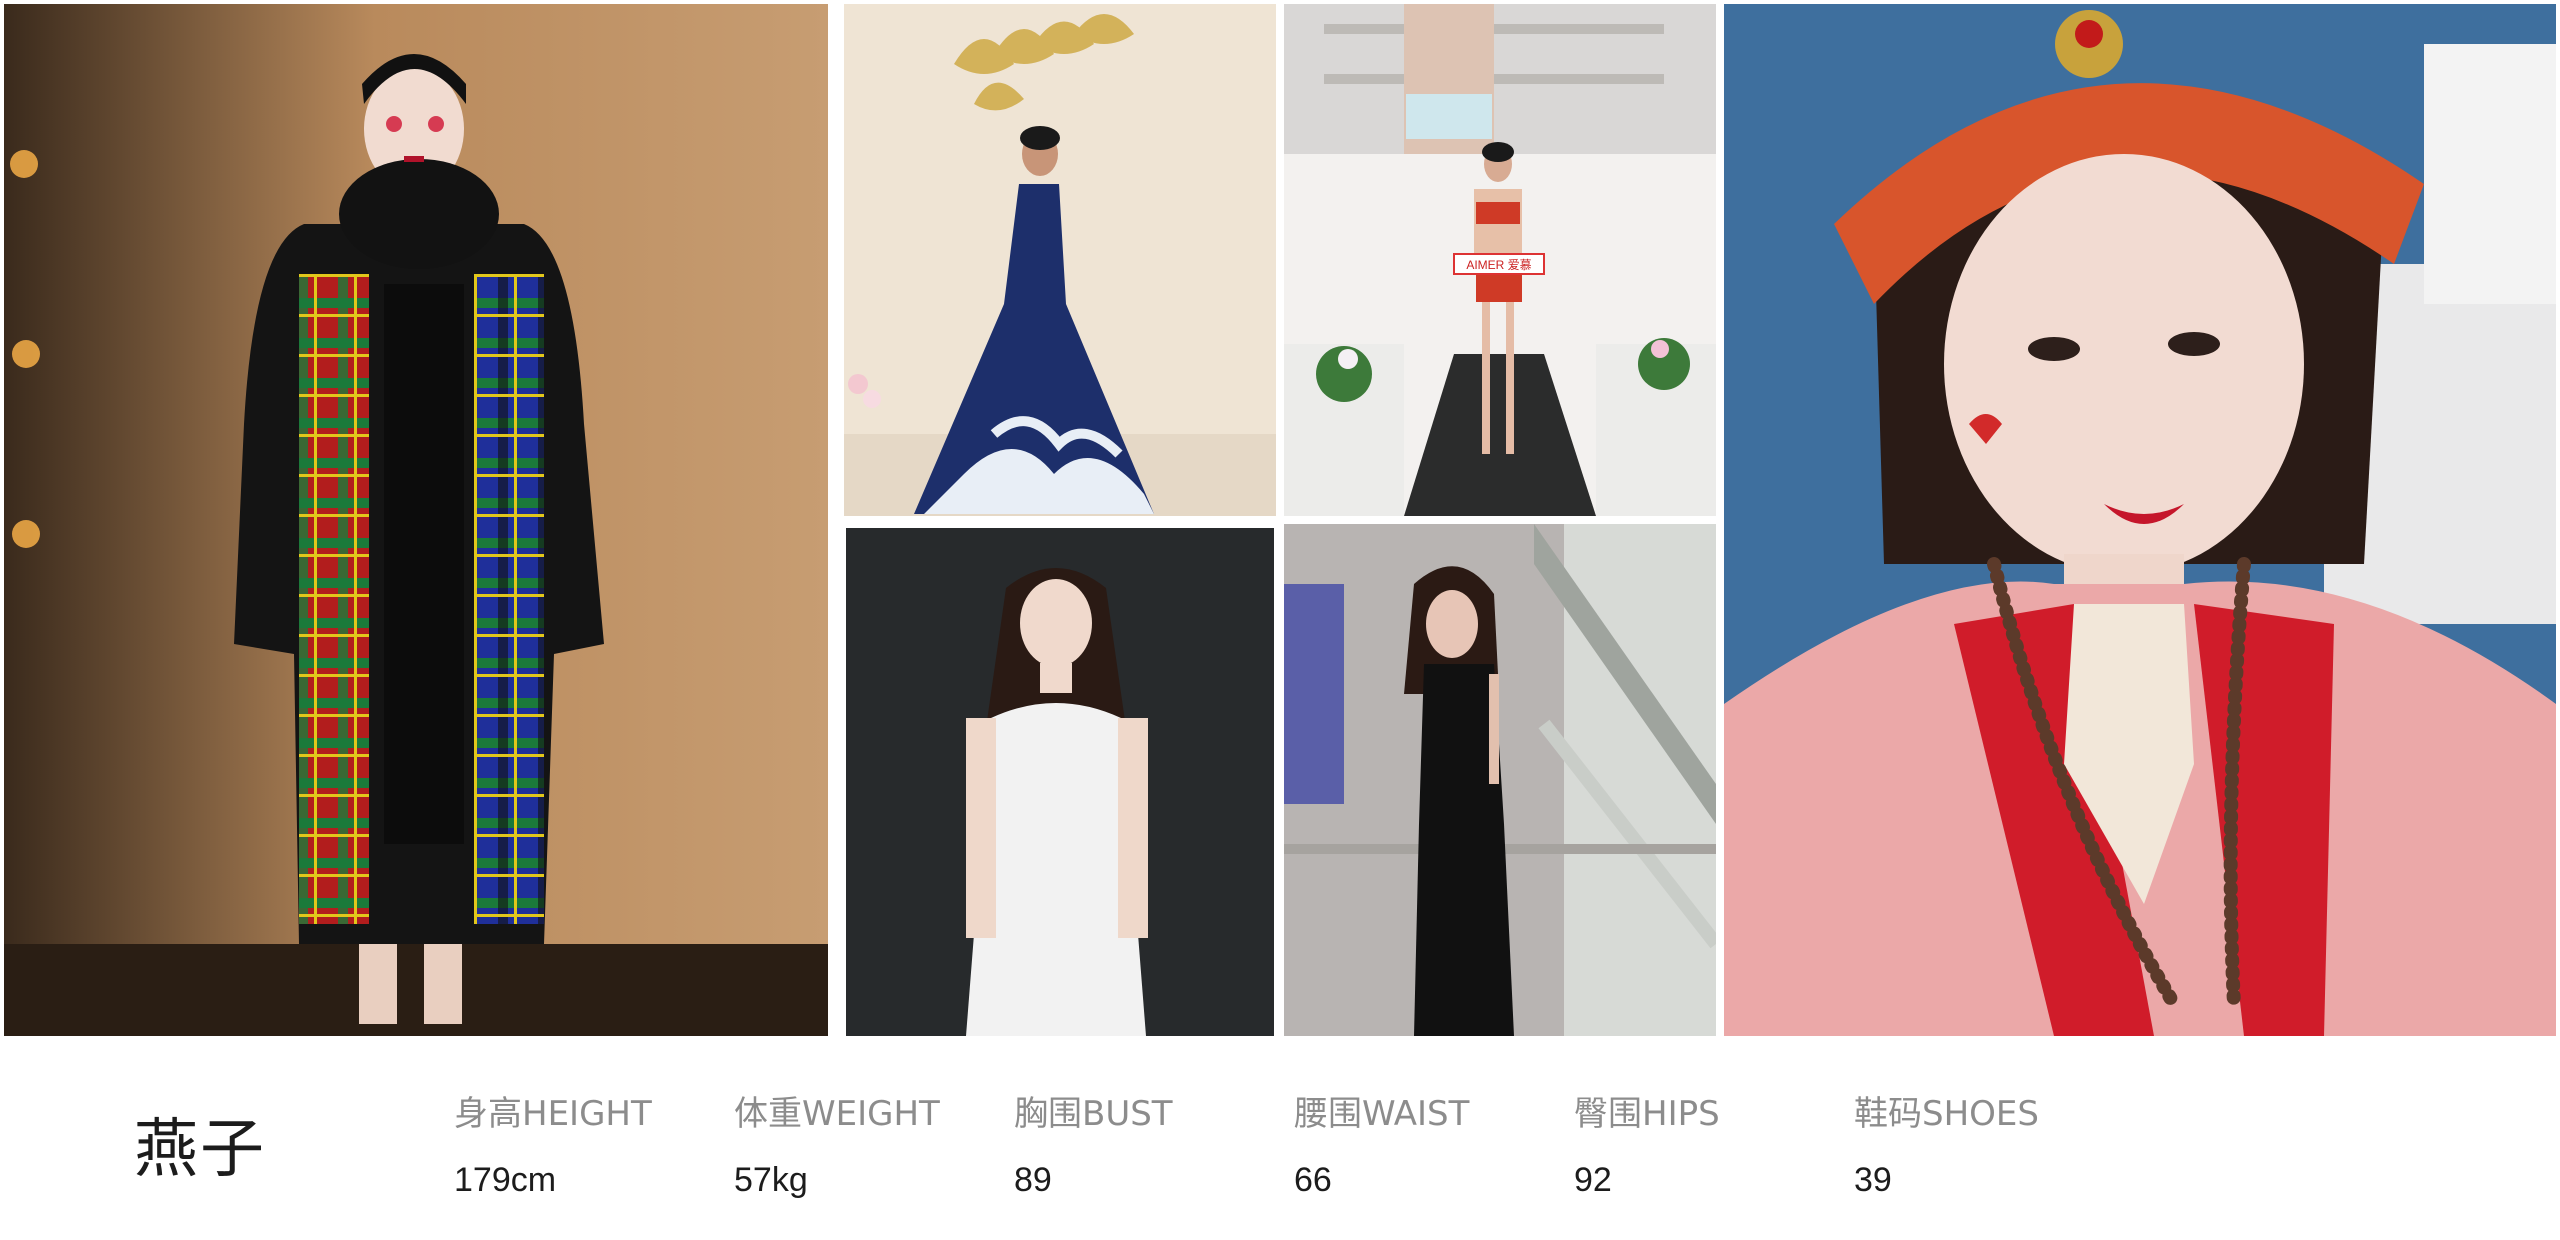 The image size is (2560, 1240). What do you see at coordinates (771, 1180) in the screenshot?
I see `stat-value: 57kg` at bounding box center [771, 1180].